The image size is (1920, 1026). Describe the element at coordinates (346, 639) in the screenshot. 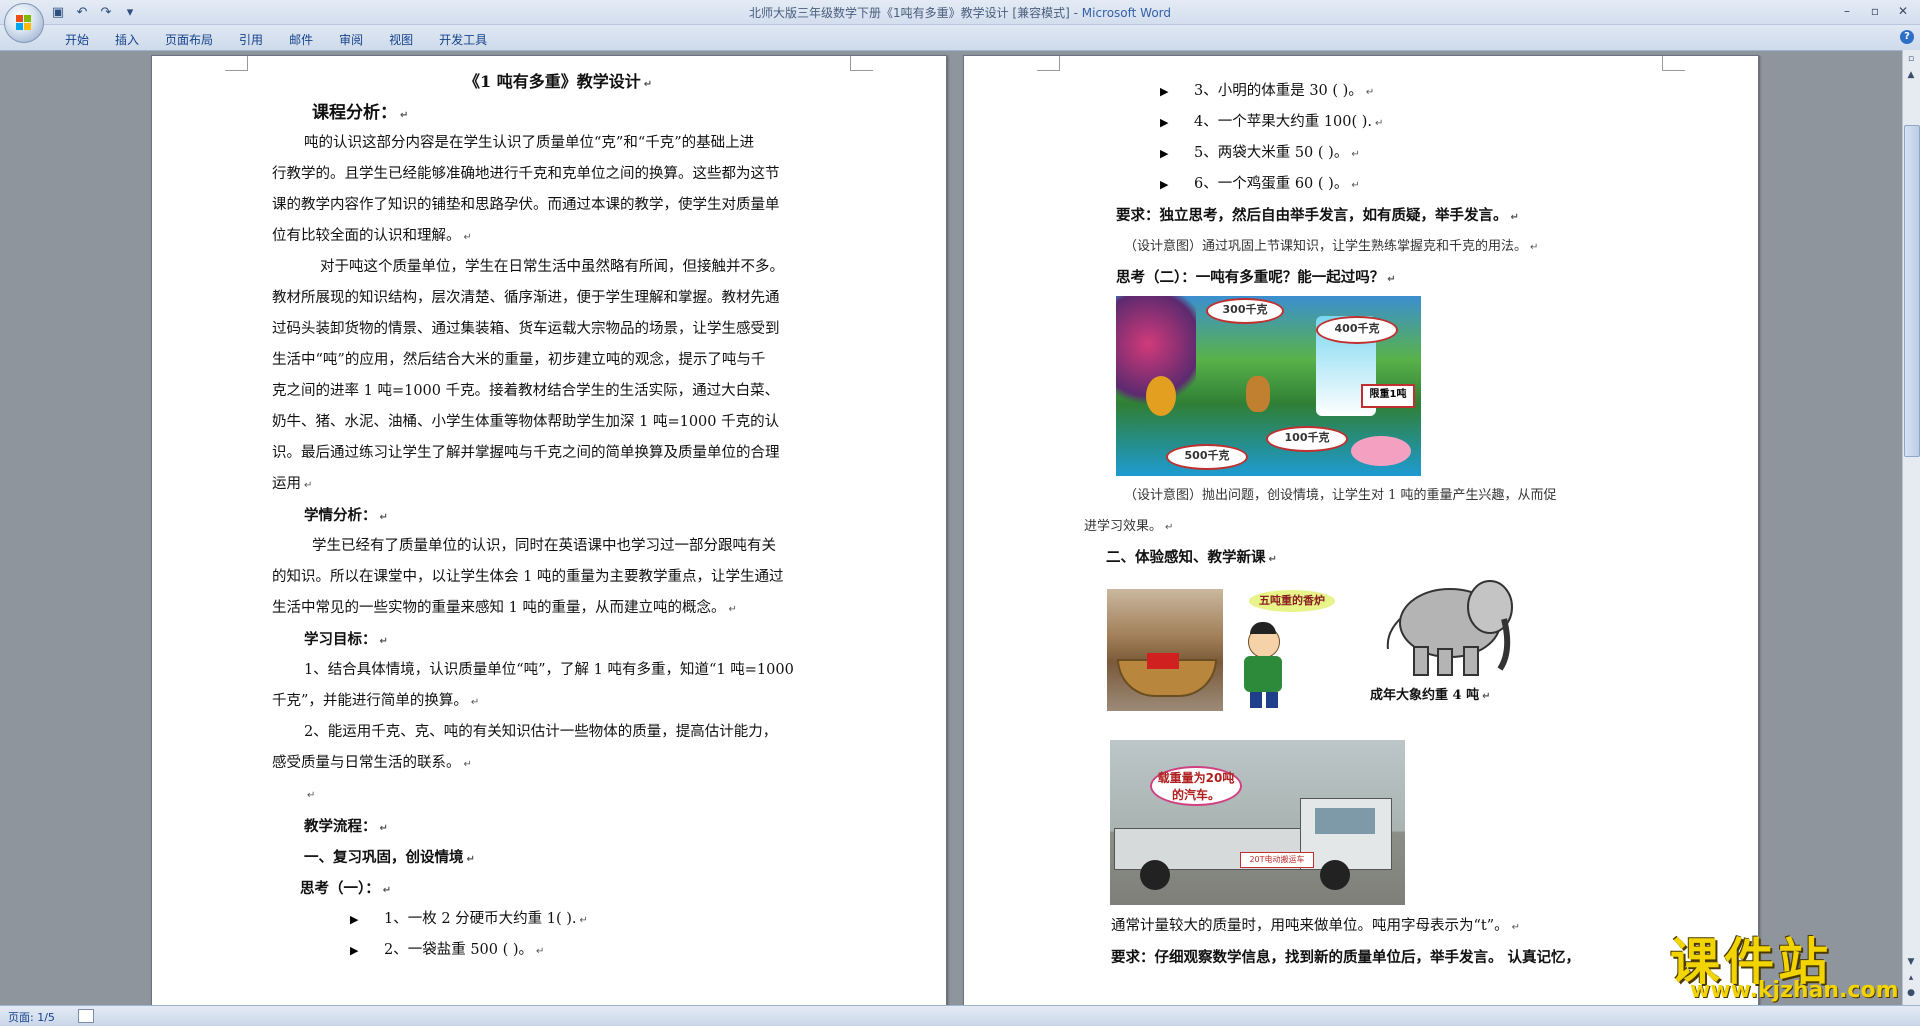

I see `heading-learning-goals: 学习目标： ↵` at that location.